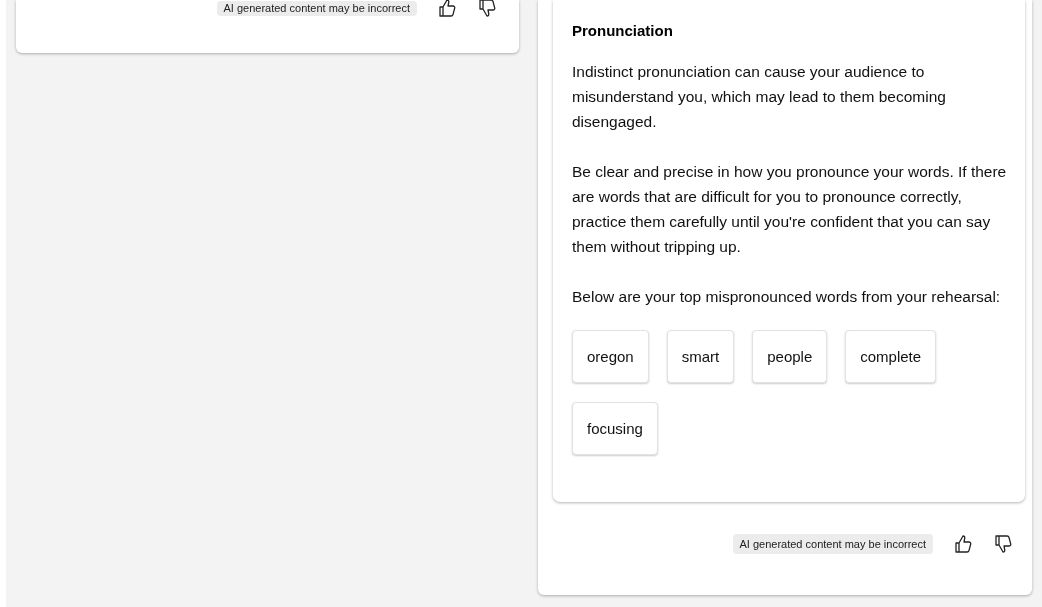  What do you see at coordinates (610, 356) in the screenshot?
I see `word-chip: oregon` at bounding box center [610, 356].